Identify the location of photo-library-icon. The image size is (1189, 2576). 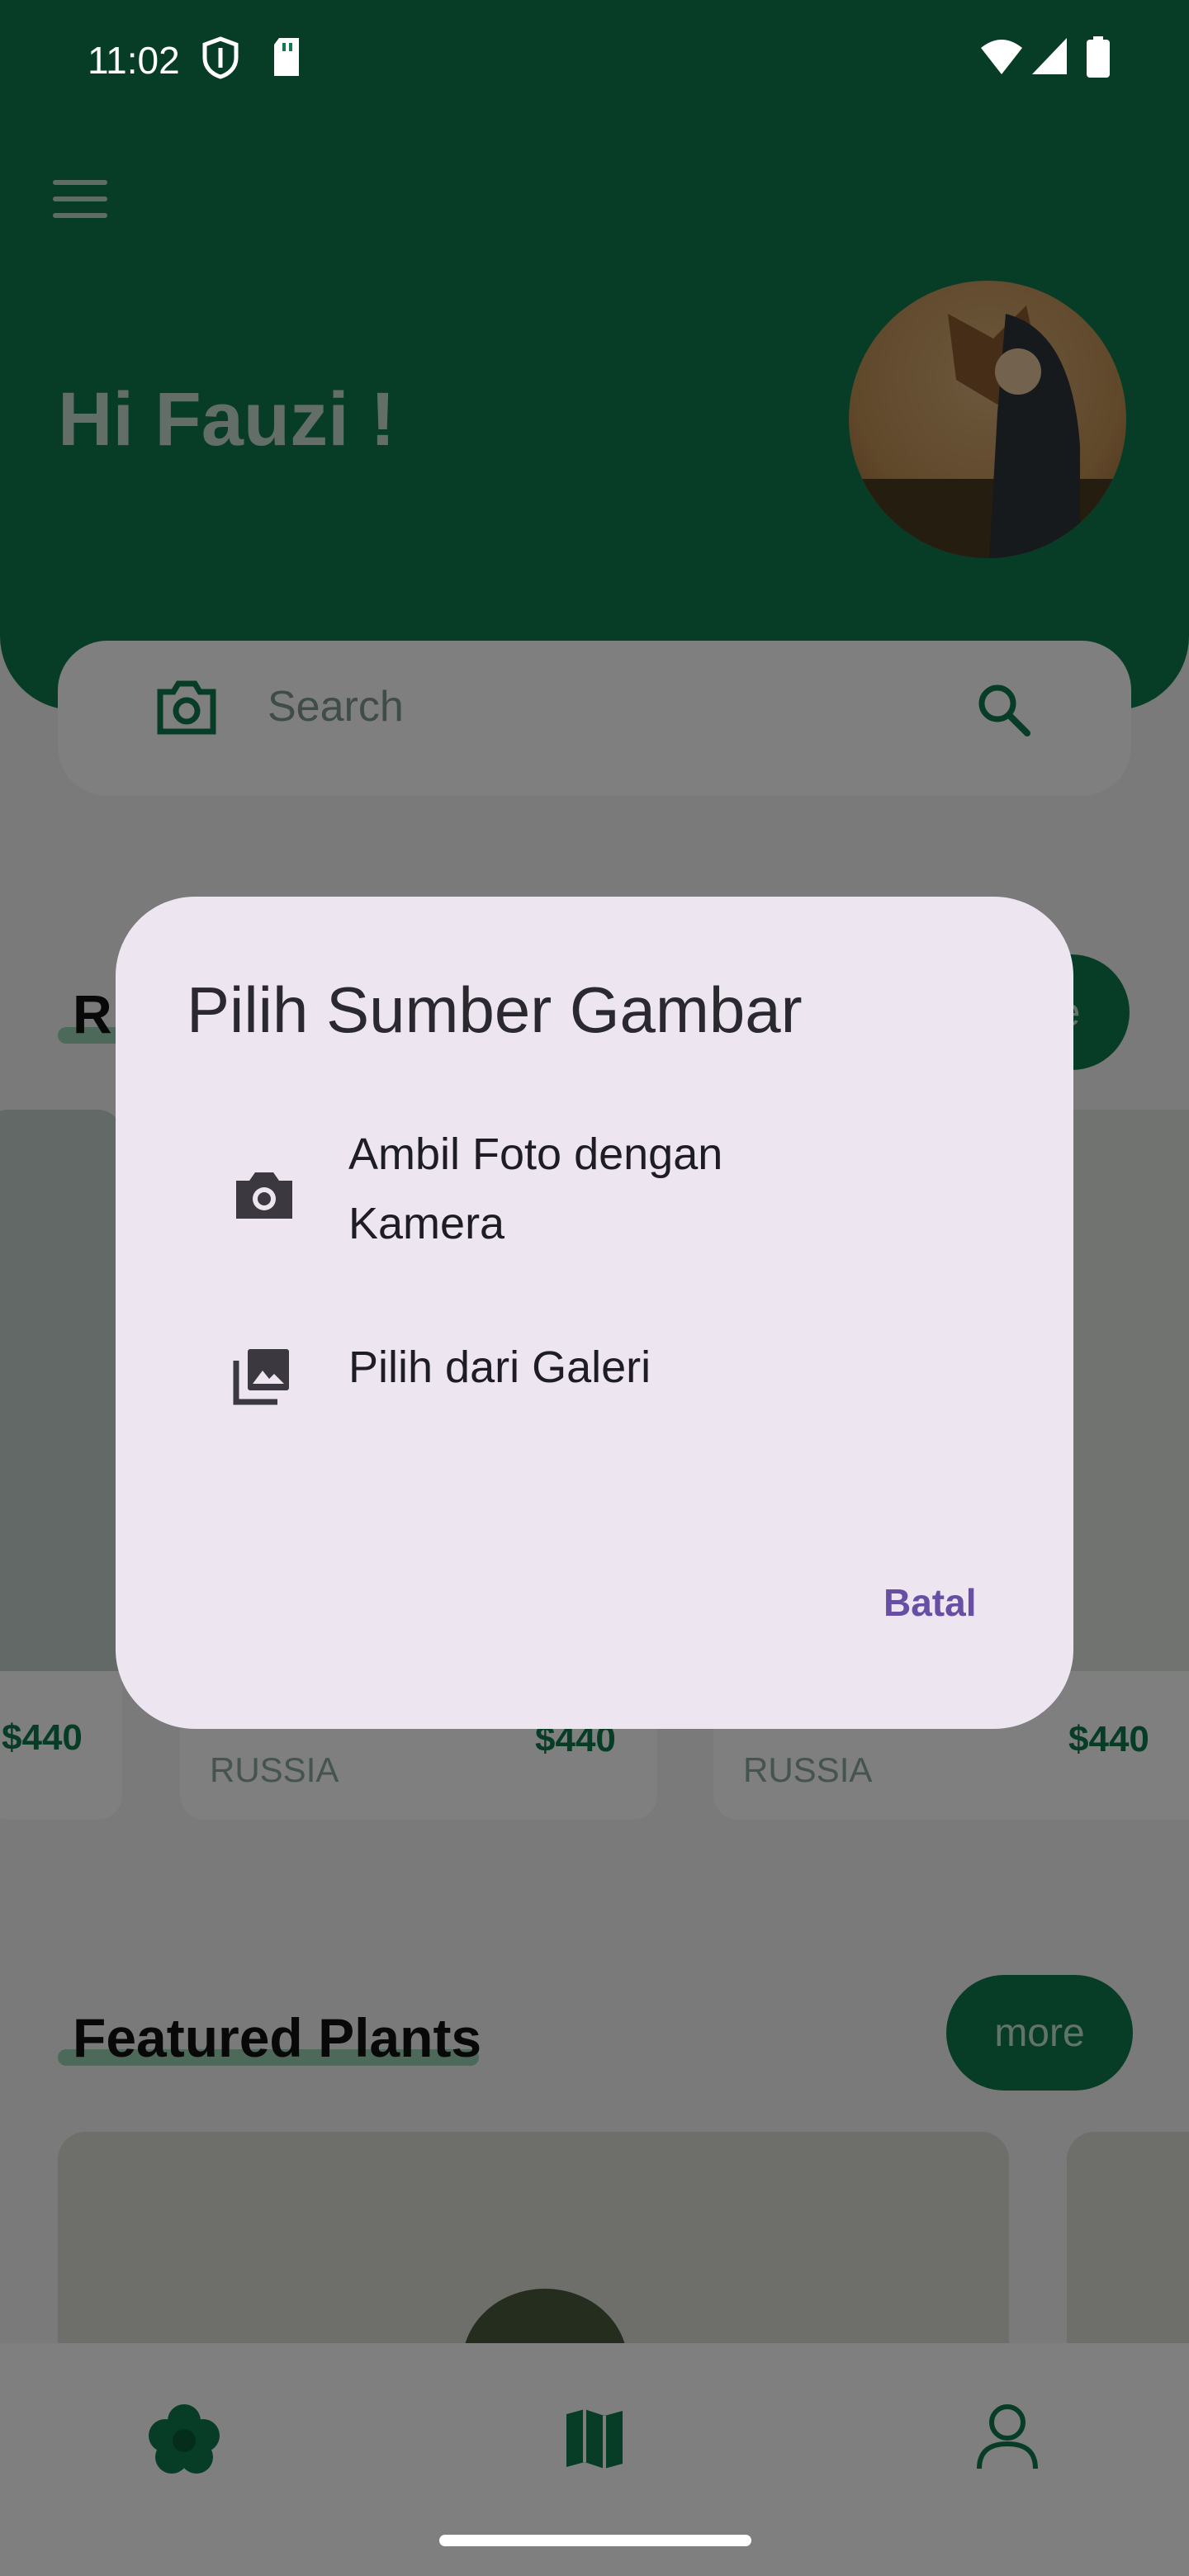
(261, 1377).